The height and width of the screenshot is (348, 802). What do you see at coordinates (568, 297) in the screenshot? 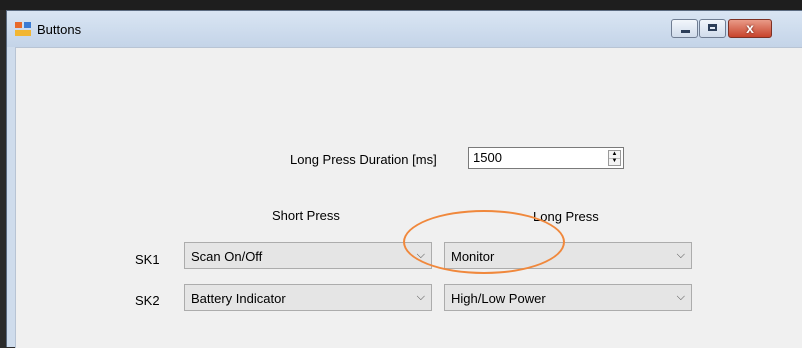
I see `sk2-long-press-dropdown: High/Low Power ⌵` at bounding box center [568, 297].